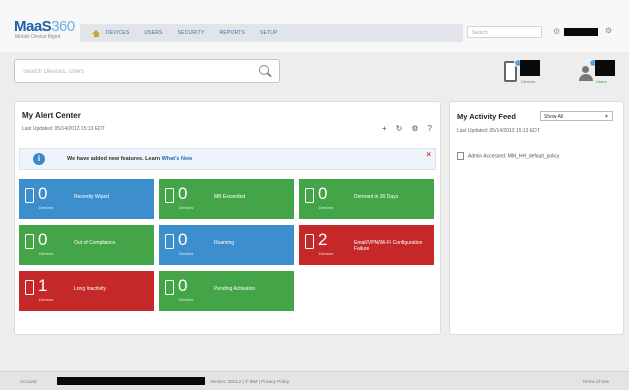 This screenshot has height=390, width=629. I want to click on alert-tile: 0 Devices Roaming, so click(226, 245).